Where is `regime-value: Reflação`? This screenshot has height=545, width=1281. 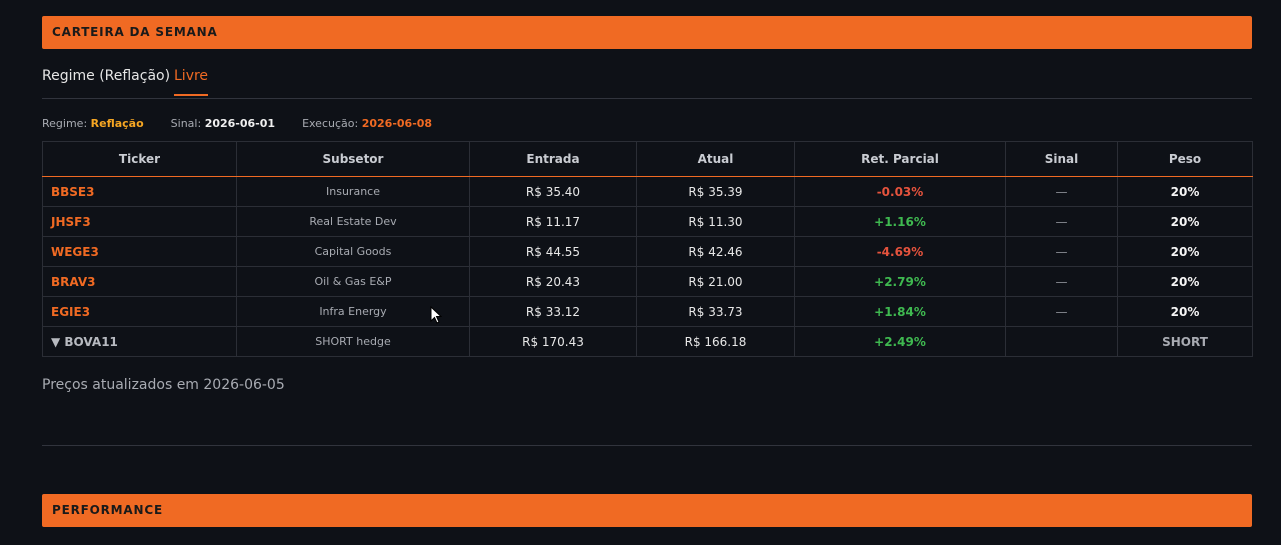
regime-value: Reflação is located at coordinates (117, 123).